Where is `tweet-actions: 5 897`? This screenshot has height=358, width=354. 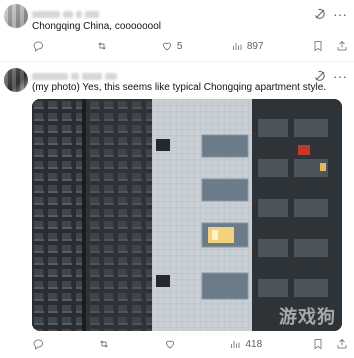
tweet-actions: 5 897 is located at coordinates (190, 46).